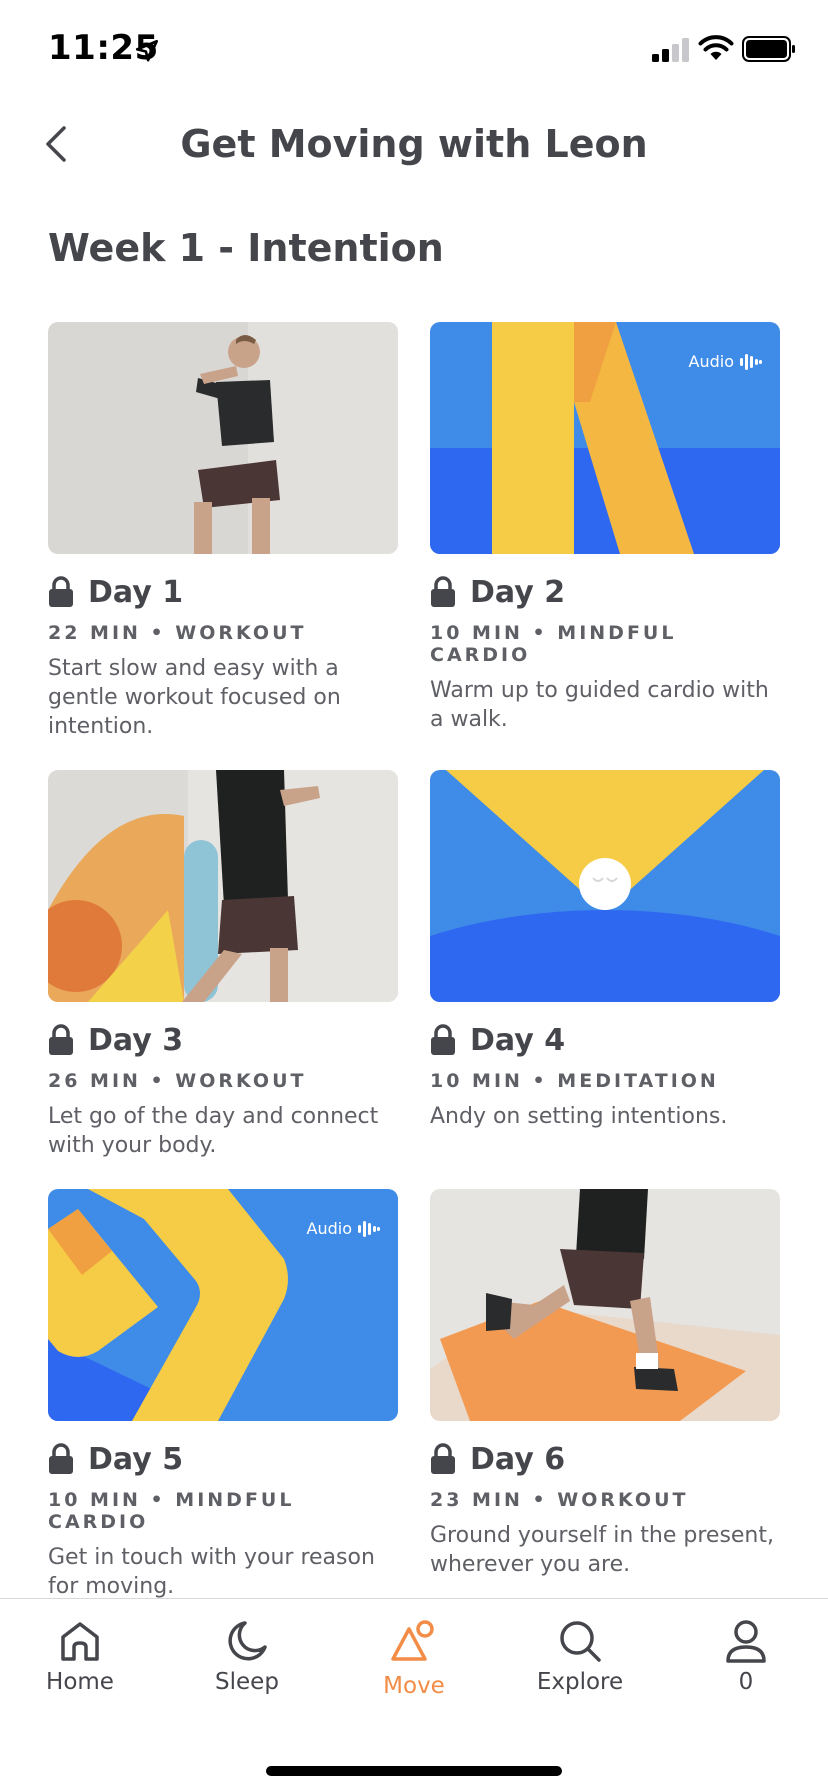 The height and width of the screenshot is (1792, 828). What do you see at coordinates (136, 1040) in the screenshot?
I see `day-title: Day 3` at bounding box center [136, 1040].